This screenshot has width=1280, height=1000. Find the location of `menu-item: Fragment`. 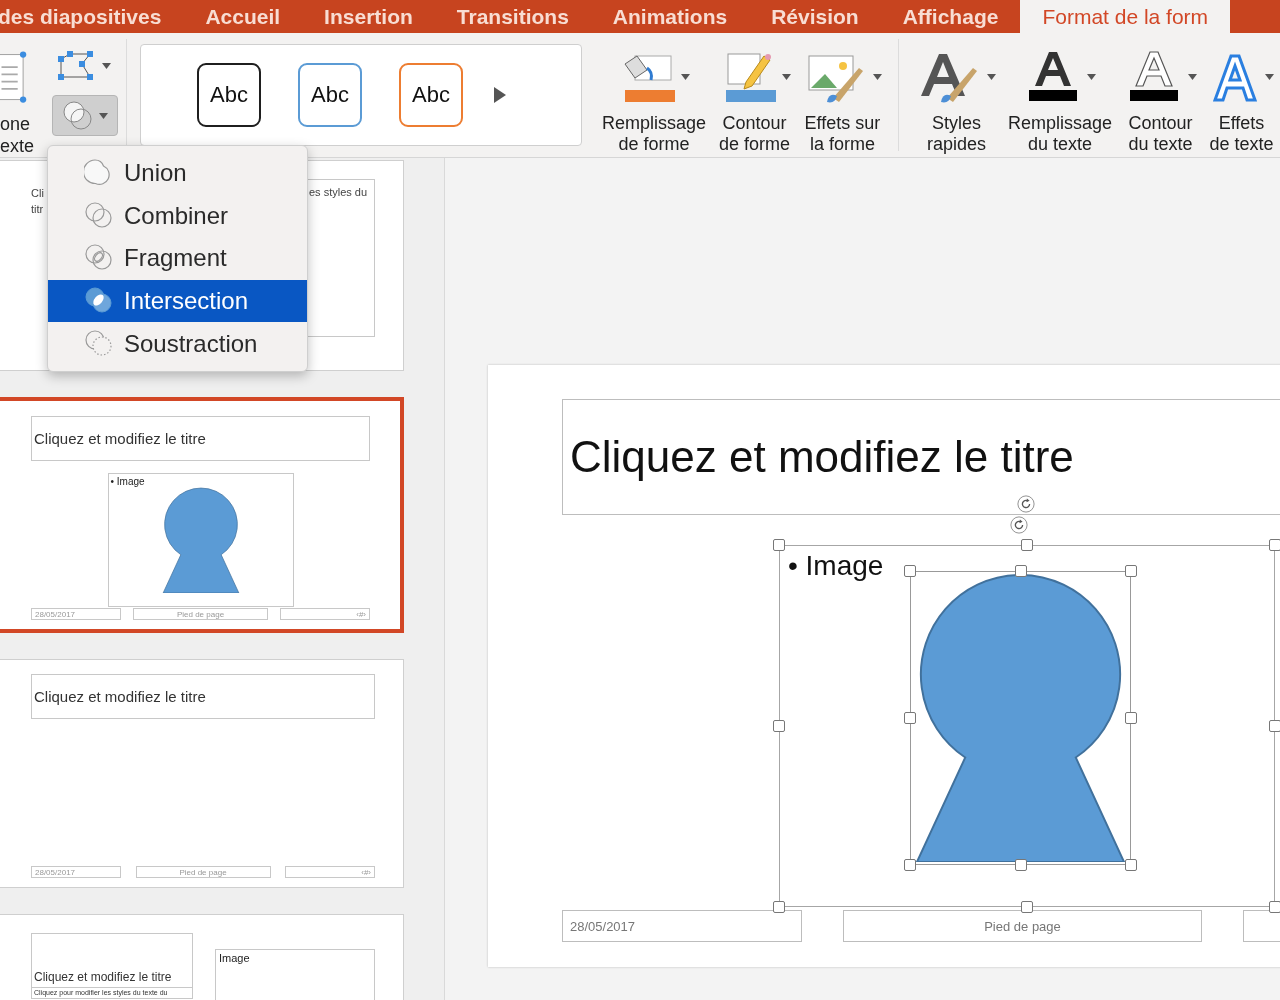

menu-item: Fragment is located at coordinates (177, 258).